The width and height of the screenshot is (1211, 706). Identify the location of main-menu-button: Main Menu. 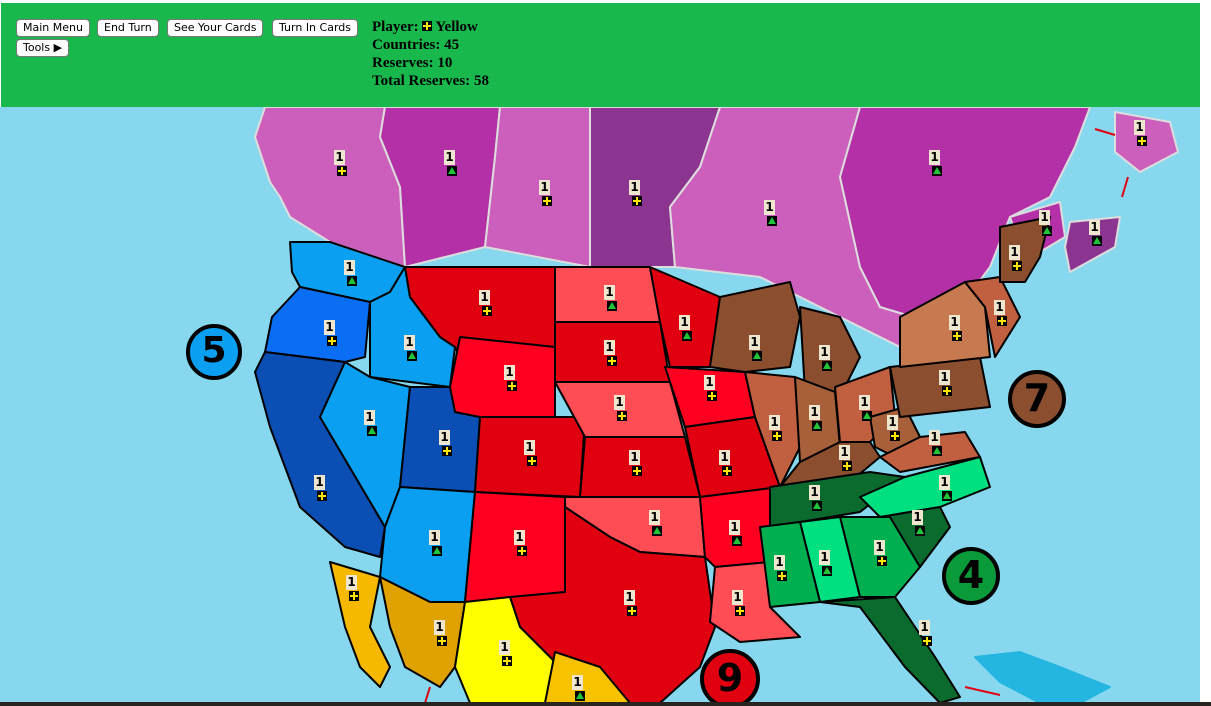
(53, 28).